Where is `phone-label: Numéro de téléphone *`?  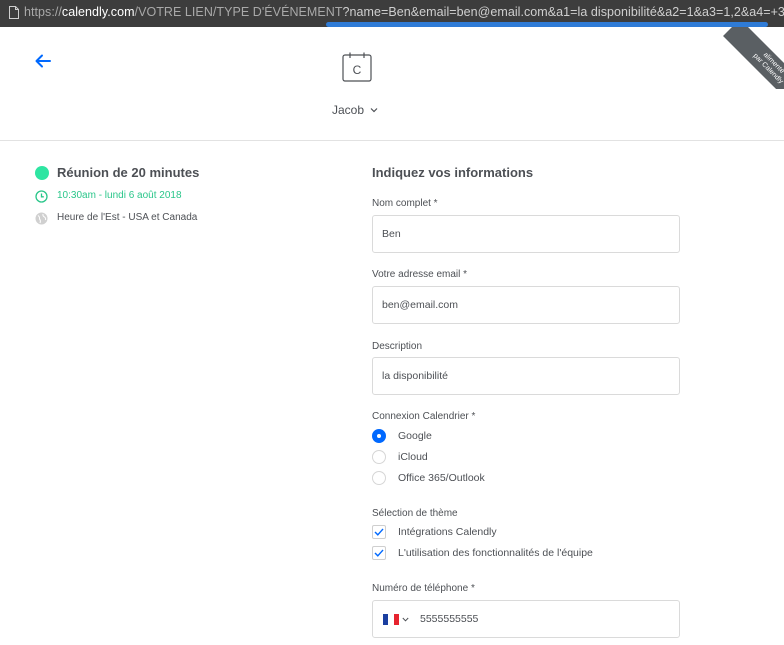 phone-label: Numéro de téléphone * is located at coordinates (423, 588).